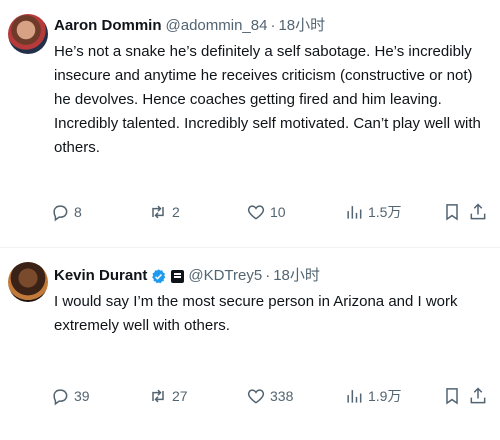 The image size is (500, 440). I want to click on like-count: 10, so click(278, 212).